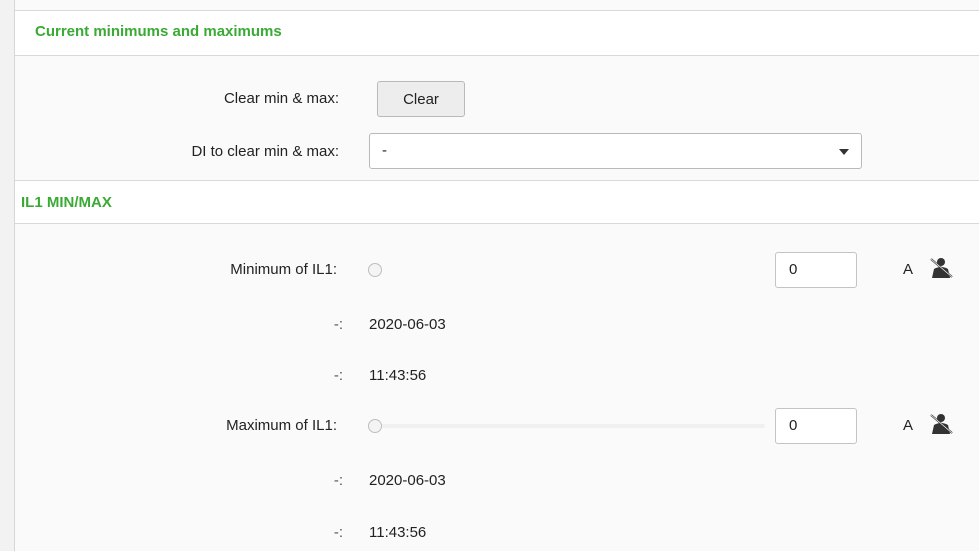 Image resolution: width=979 pixels, height=551 pixels. Describe the element at coordinates (375, 270) in the screenshot. I see `minimum-il1-slider-handle` at that location.